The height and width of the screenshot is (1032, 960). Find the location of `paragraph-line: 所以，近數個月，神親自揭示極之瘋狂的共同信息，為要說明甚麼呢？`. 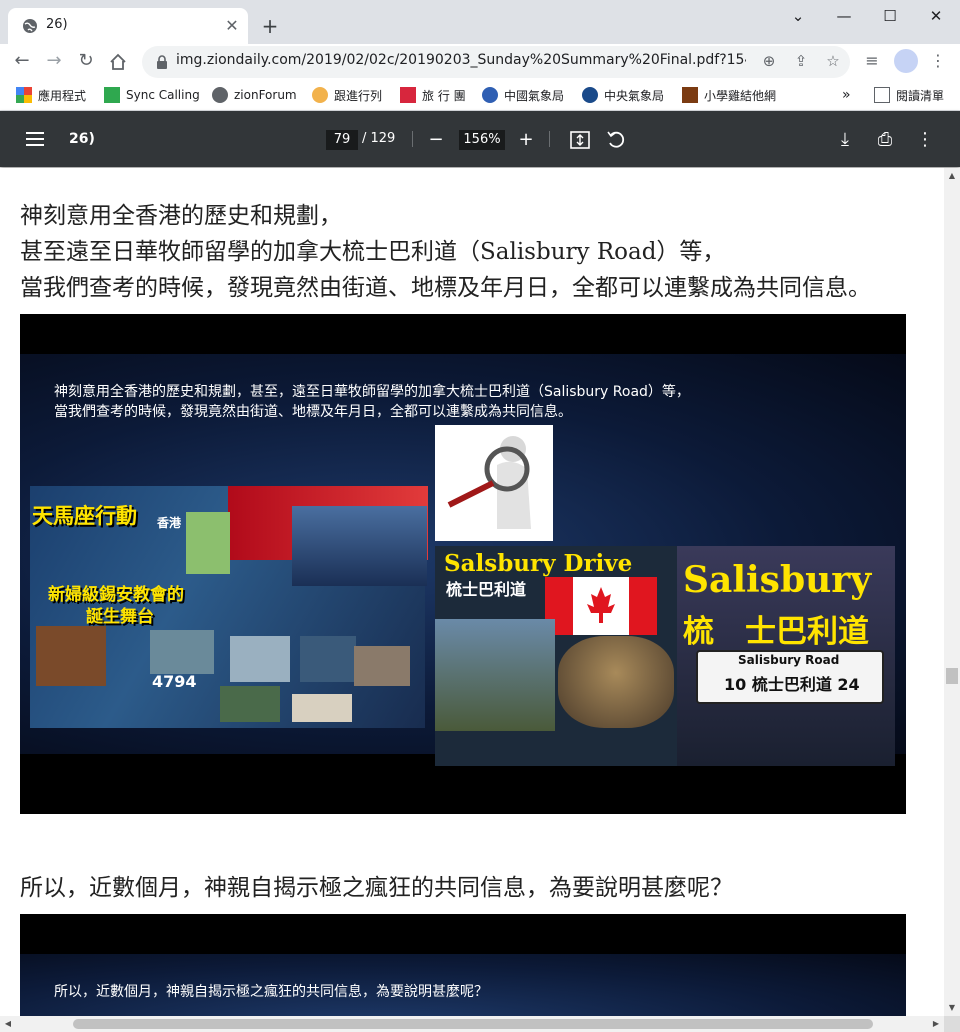

paragraph-line: 所以，近數個月，神親自揭示極之瘋狂的共同信息，為要說明甚麼呢？ is located at coordinates (376, 888).